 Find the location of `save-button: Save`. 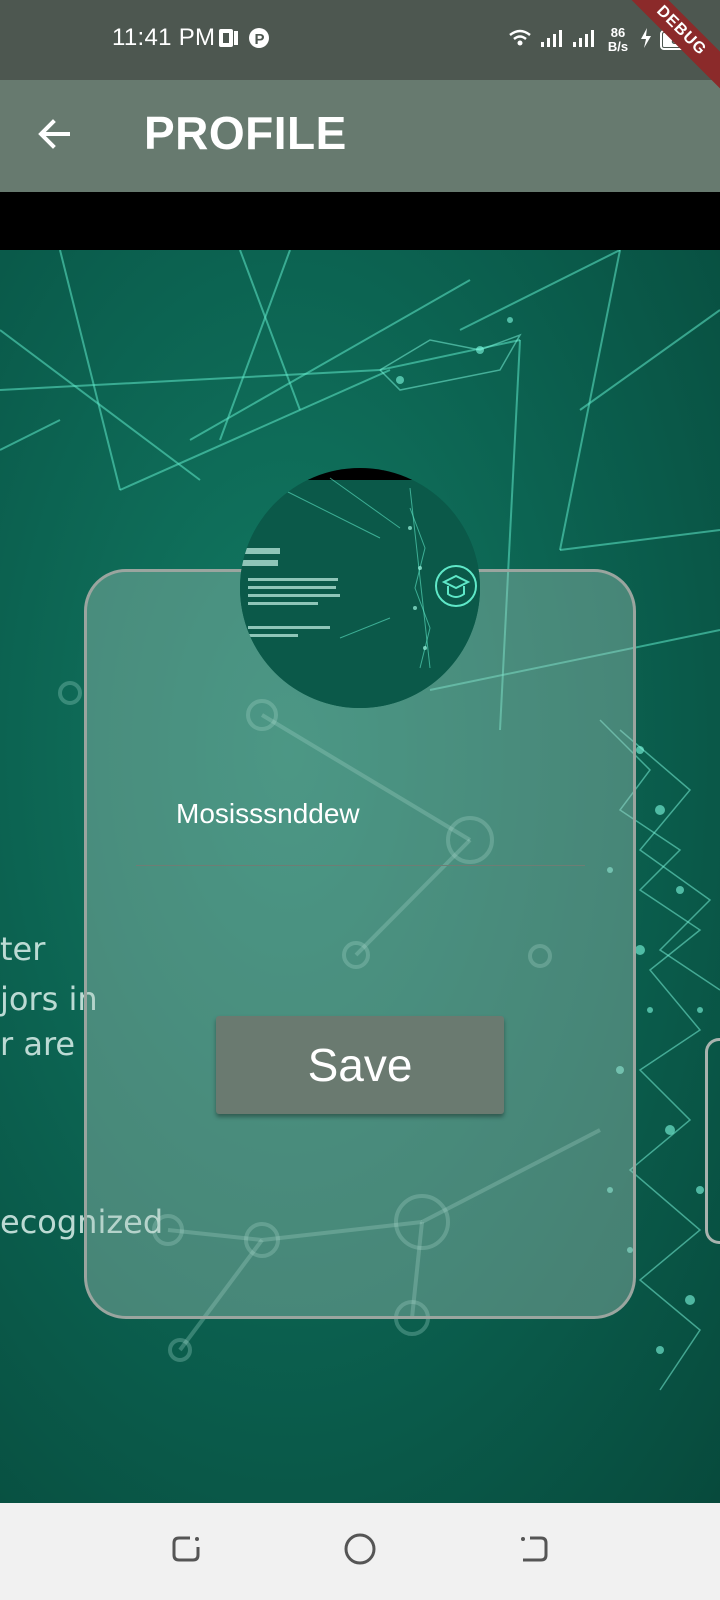

save-button: Save is located at coordinates (360, 1065).